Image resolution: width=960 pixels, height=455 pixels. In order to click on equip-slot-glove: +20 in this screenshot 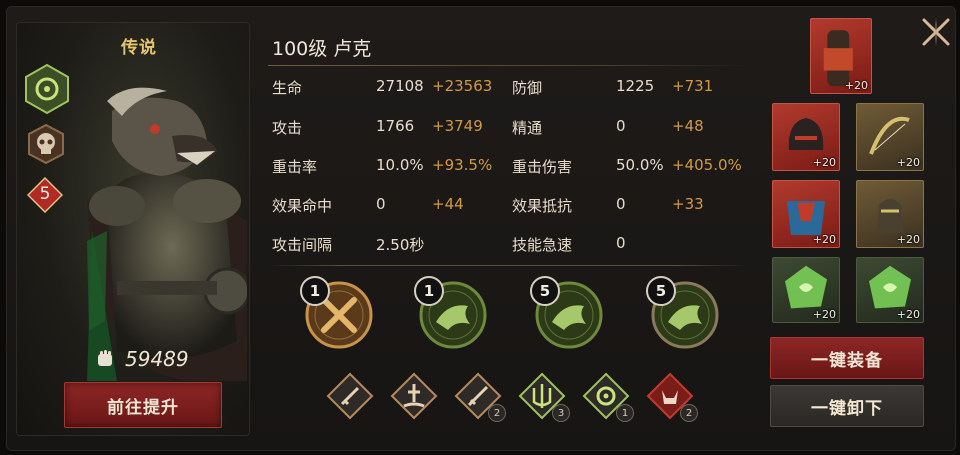, I will do `click(890, 214)`.